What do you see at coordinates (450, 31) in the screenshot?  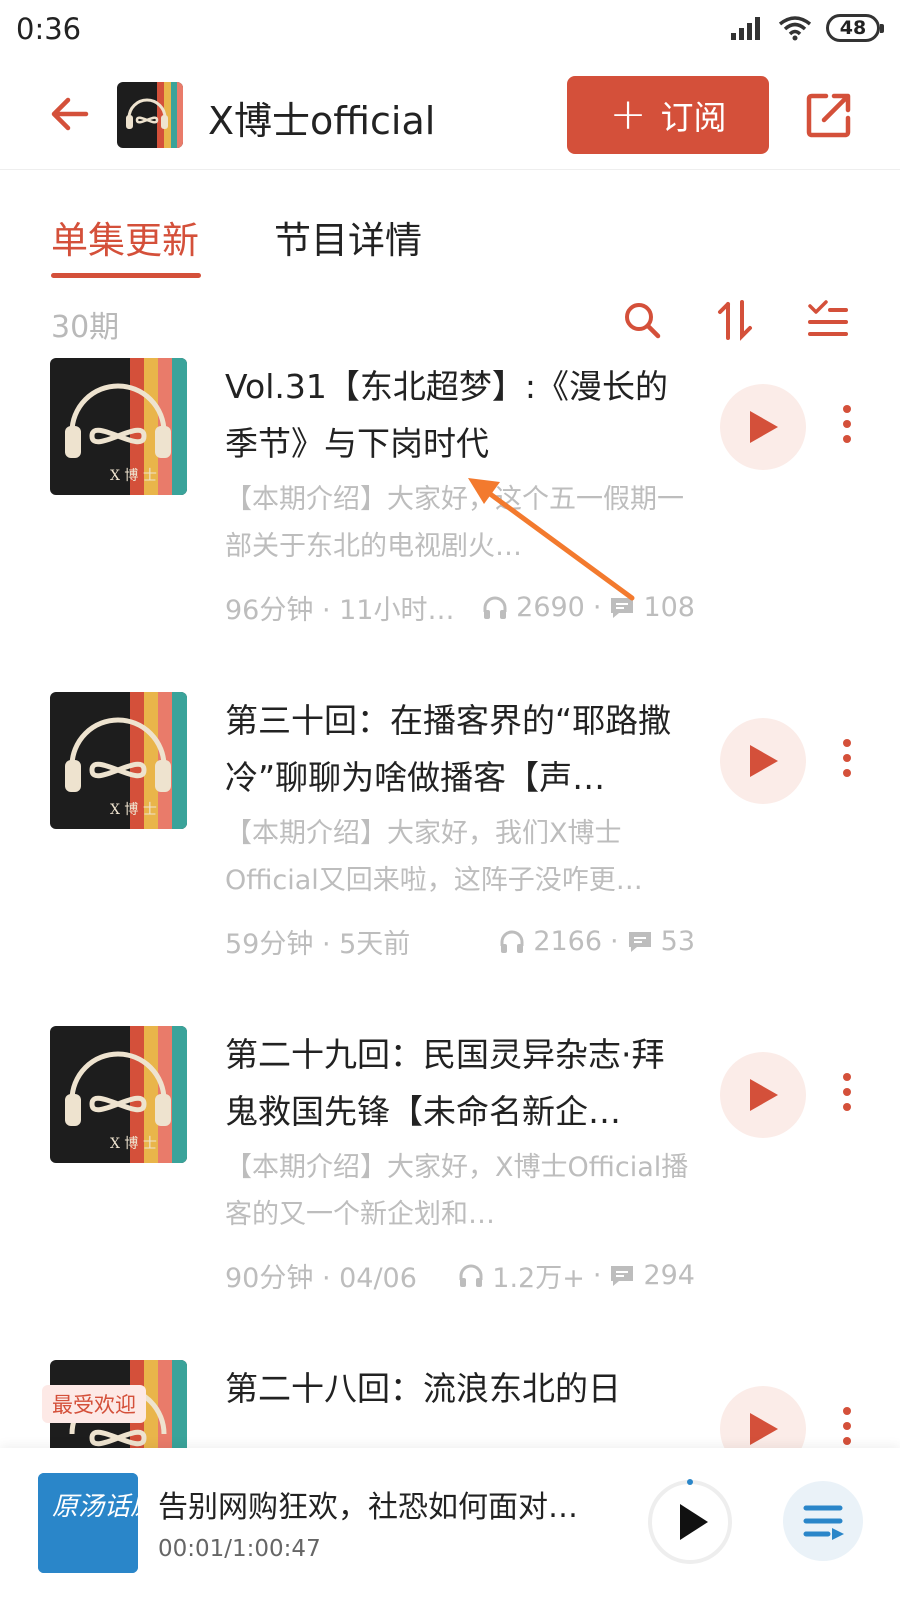 I see `status-bar: 0:36 48` at bounding box center [450, 31].